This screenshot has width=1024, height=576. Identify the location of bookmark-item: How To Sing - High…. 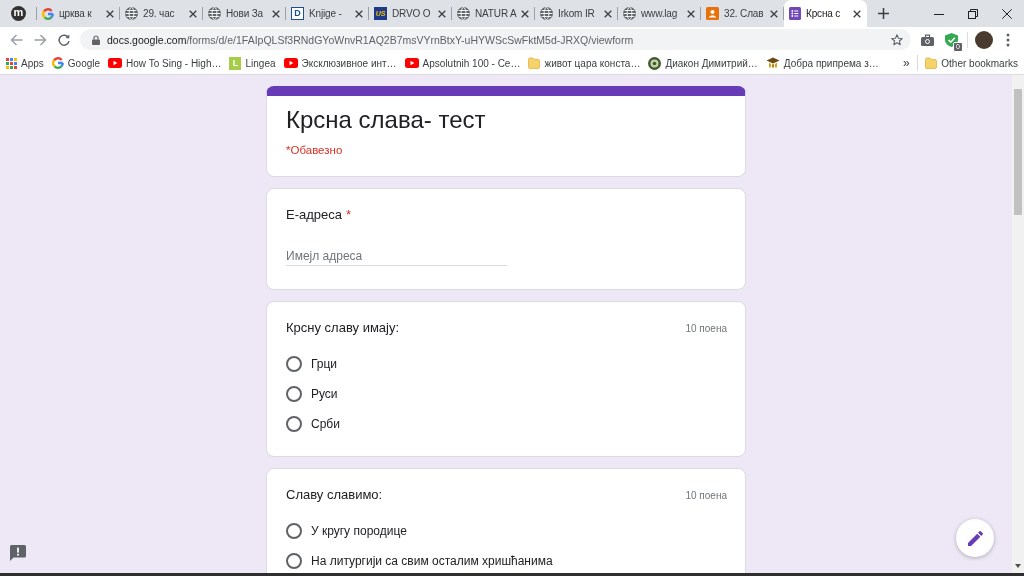
(165, 63).